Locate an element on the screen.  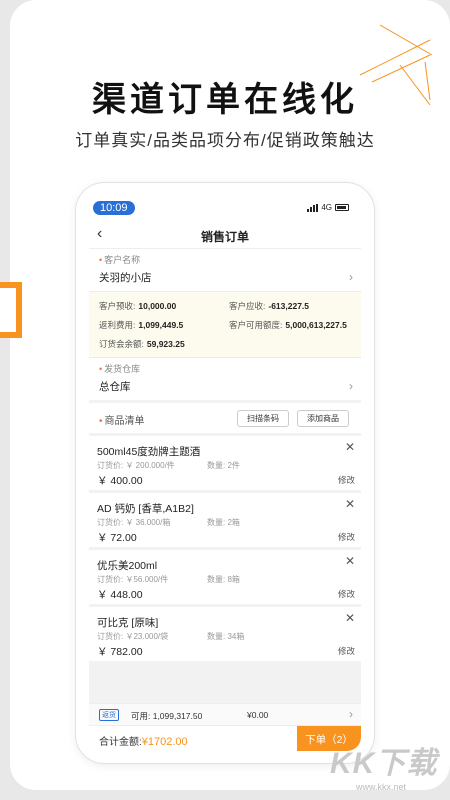
credit-label: 客户可用额度: is located at coordinates (256, 324).